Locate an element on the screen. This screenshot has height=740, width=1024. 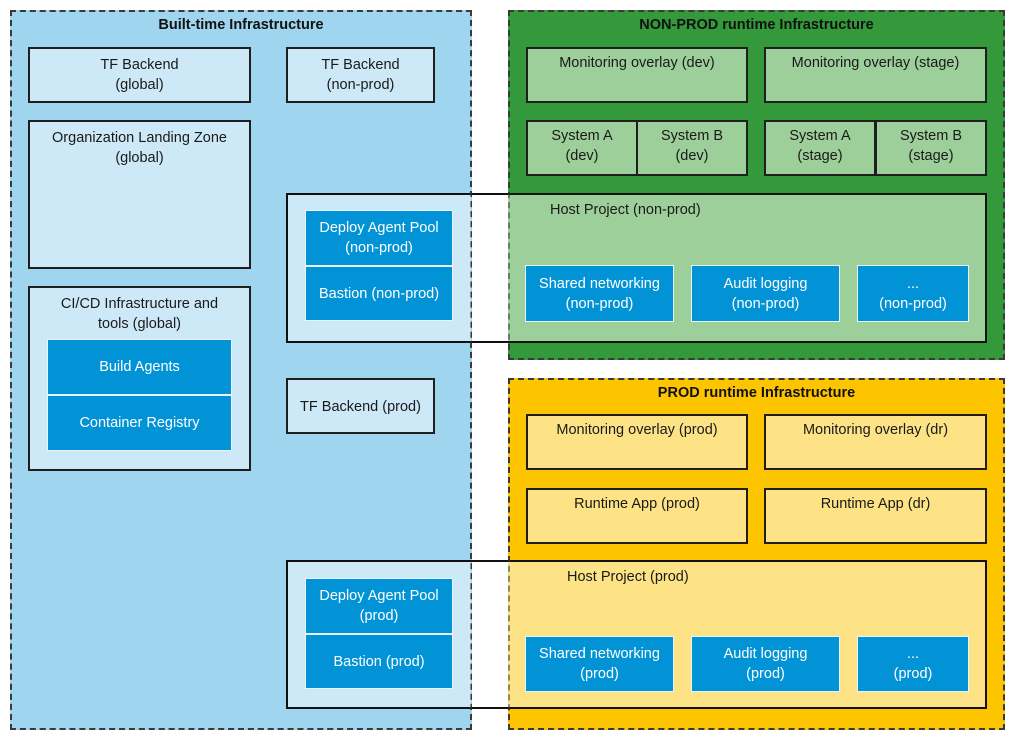
deploy-agent-pool-nonprod-env: (non-prod) is located at coordinates (379, 248).